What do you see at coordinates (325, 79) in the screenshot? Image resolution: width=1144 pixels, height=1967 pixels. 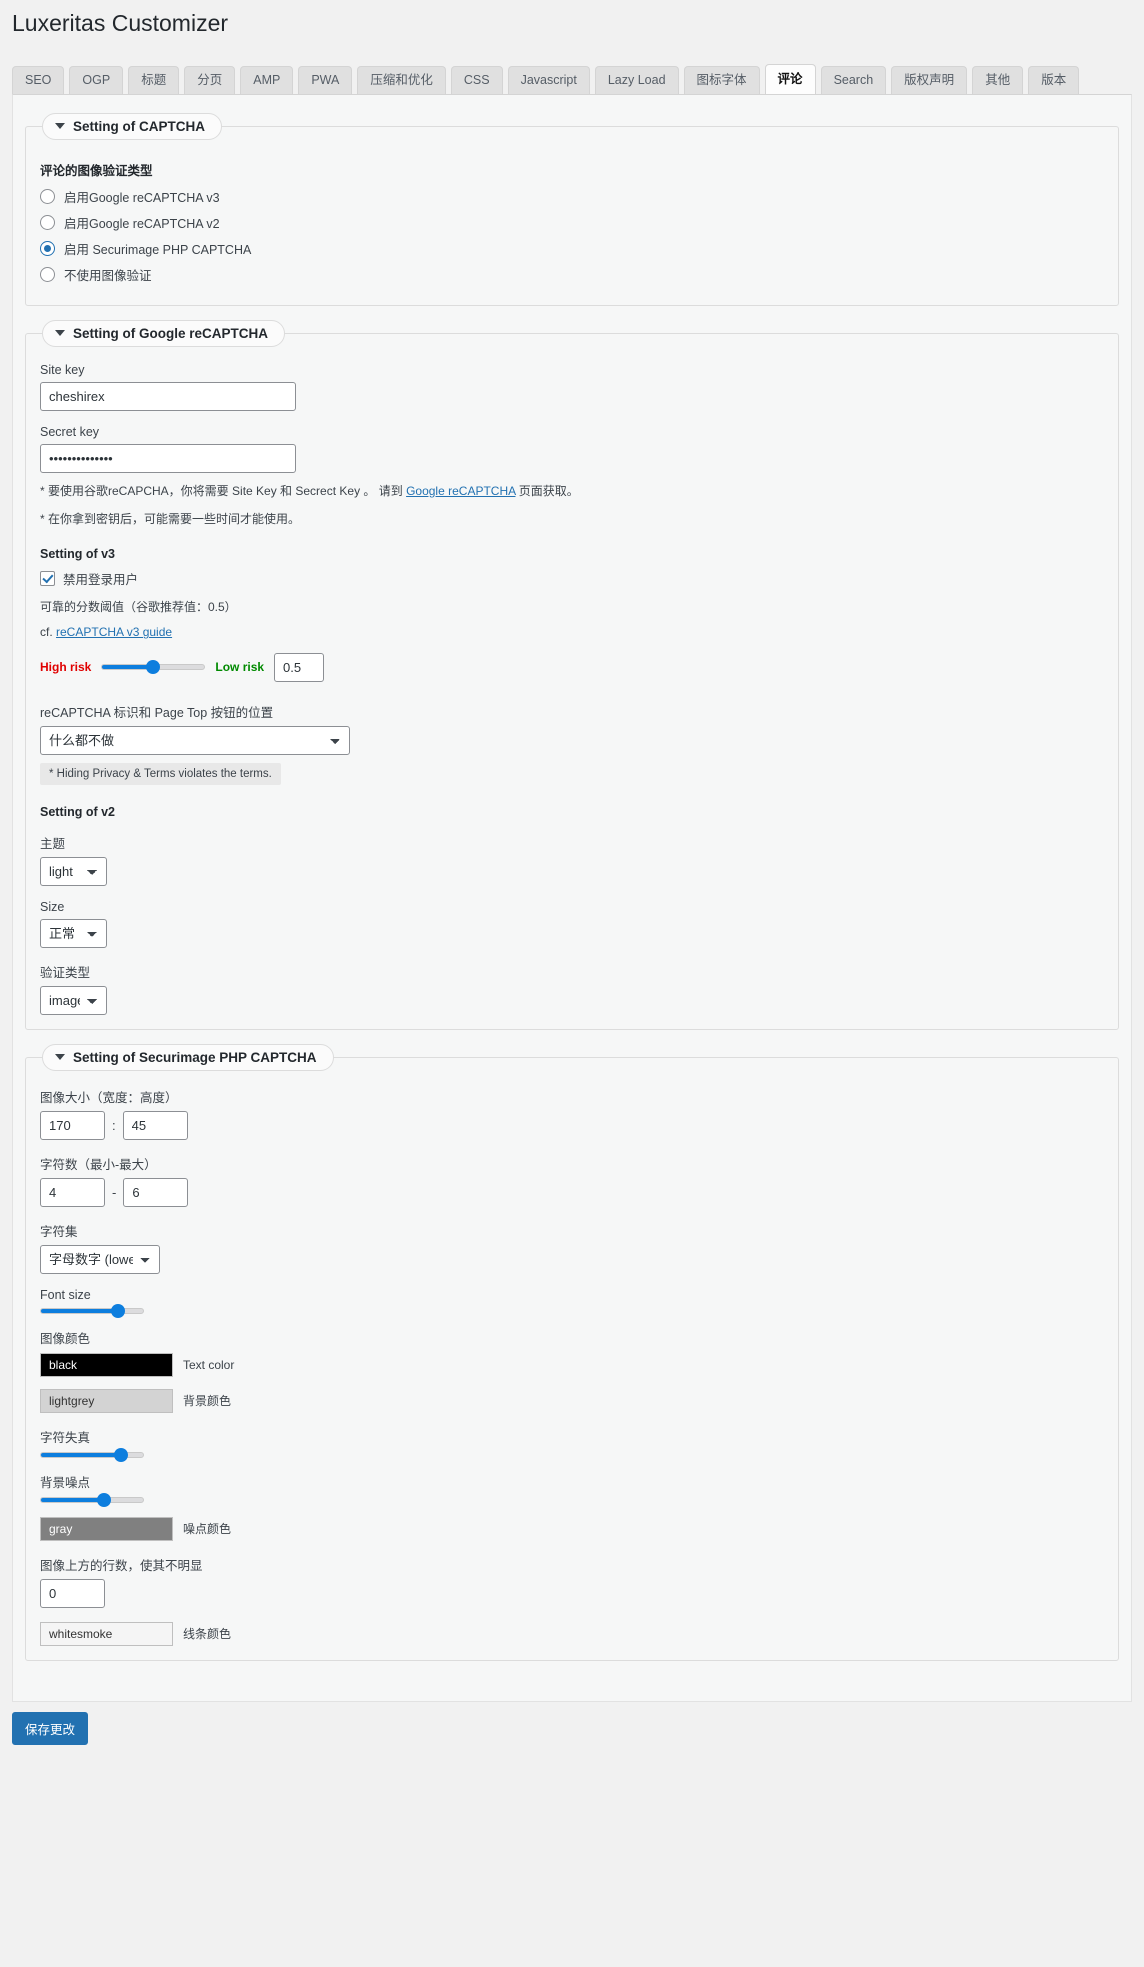 I see `tab-5: PWA` at bounding box center [325, 79].